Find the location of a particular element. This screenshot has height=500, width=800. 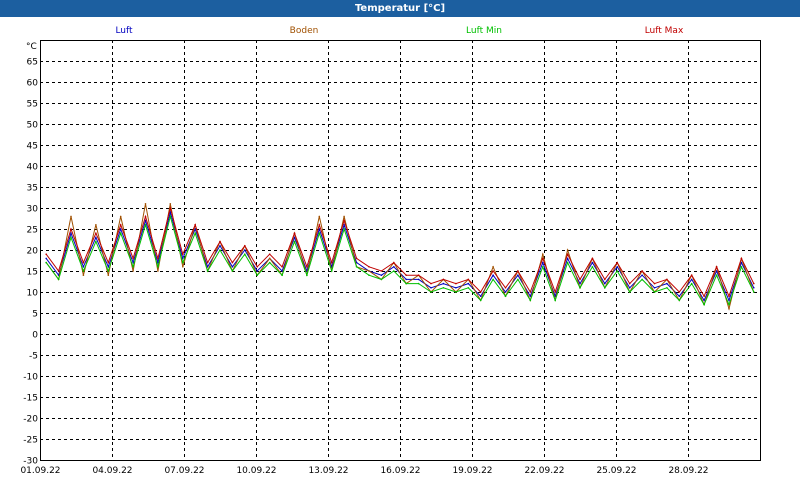

y-tick-label: 15 is located at coordinates (32, 273).